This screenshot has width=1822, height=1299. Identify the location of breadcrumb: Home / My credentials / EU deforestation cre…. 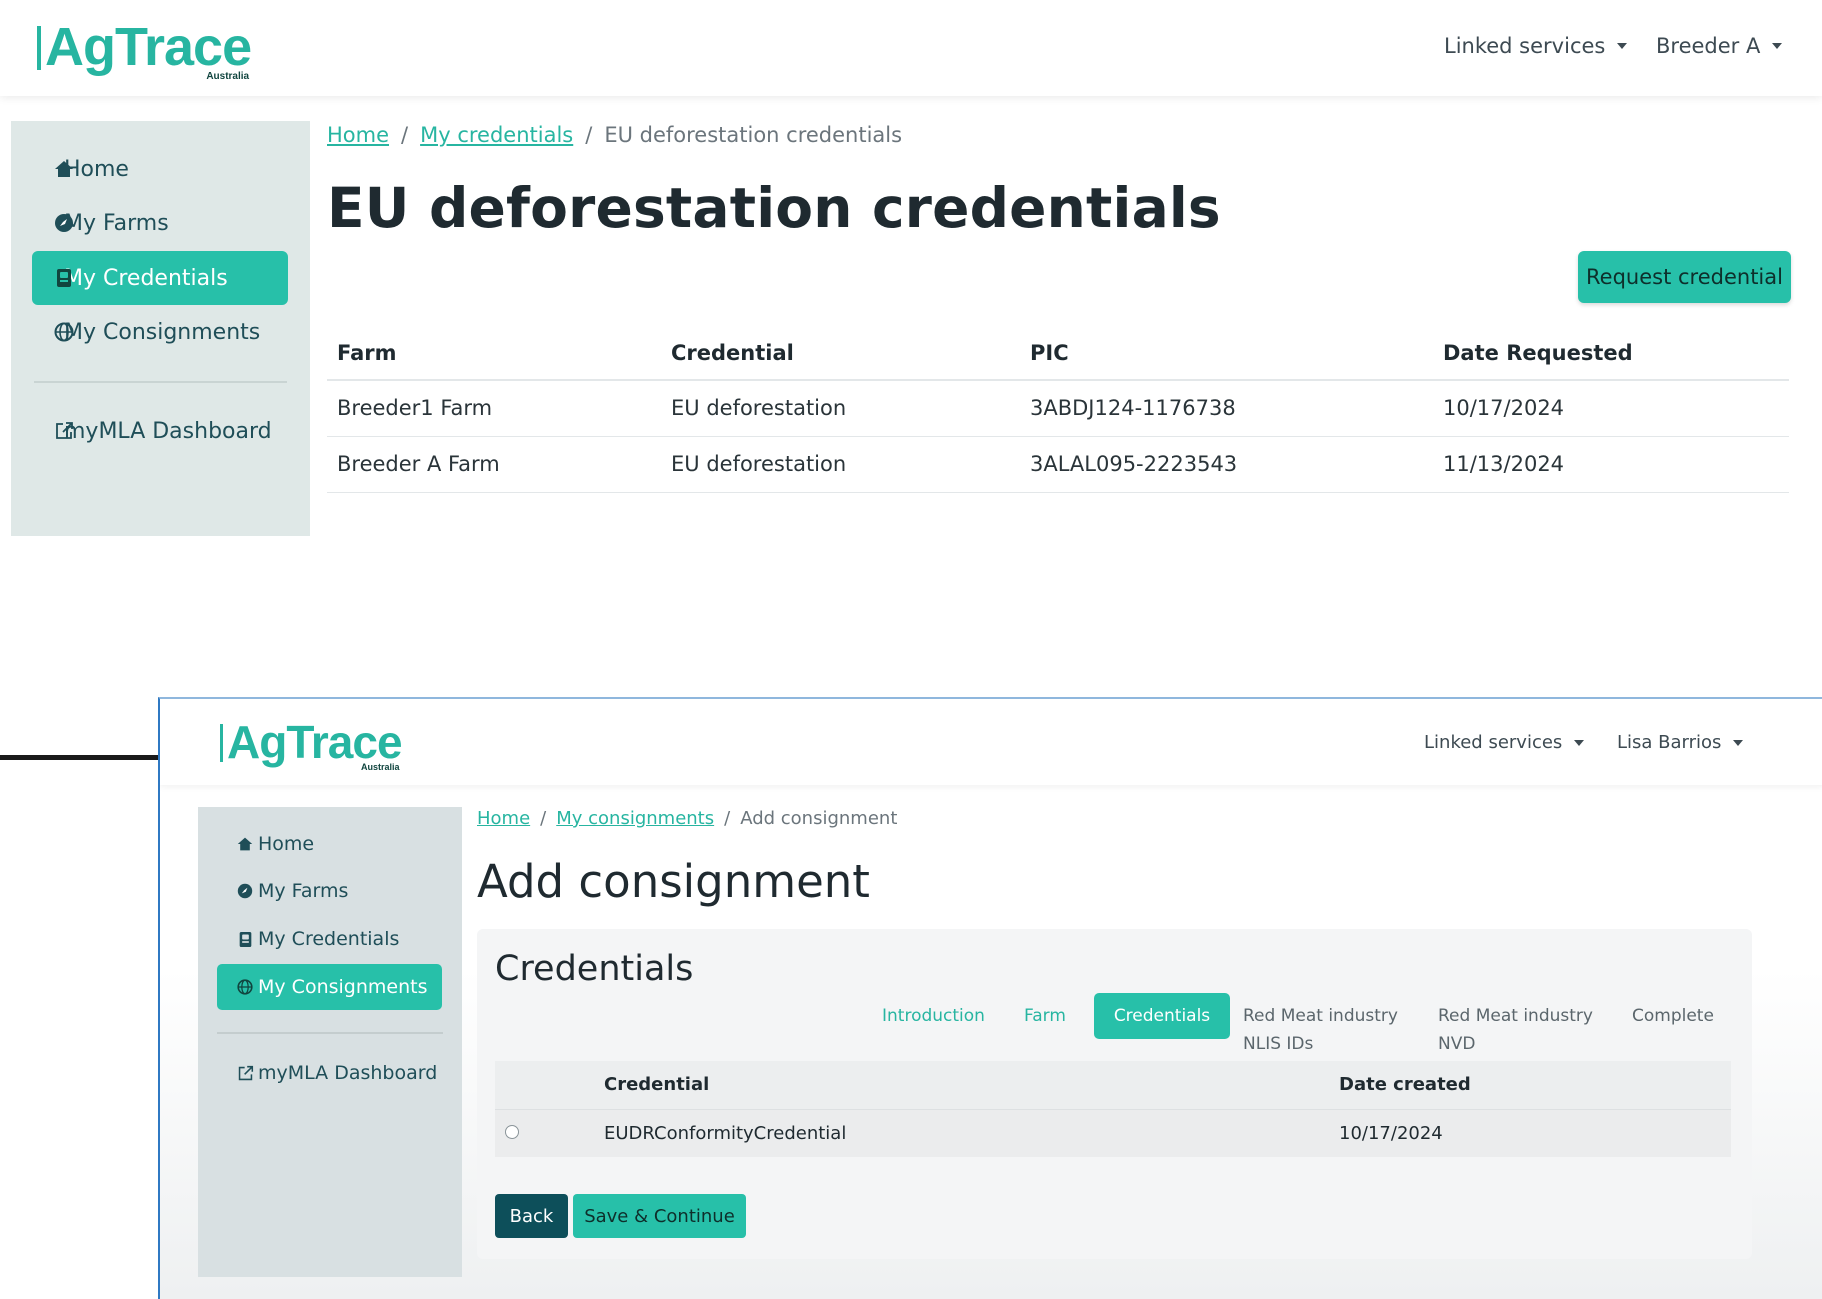
(615, 135).